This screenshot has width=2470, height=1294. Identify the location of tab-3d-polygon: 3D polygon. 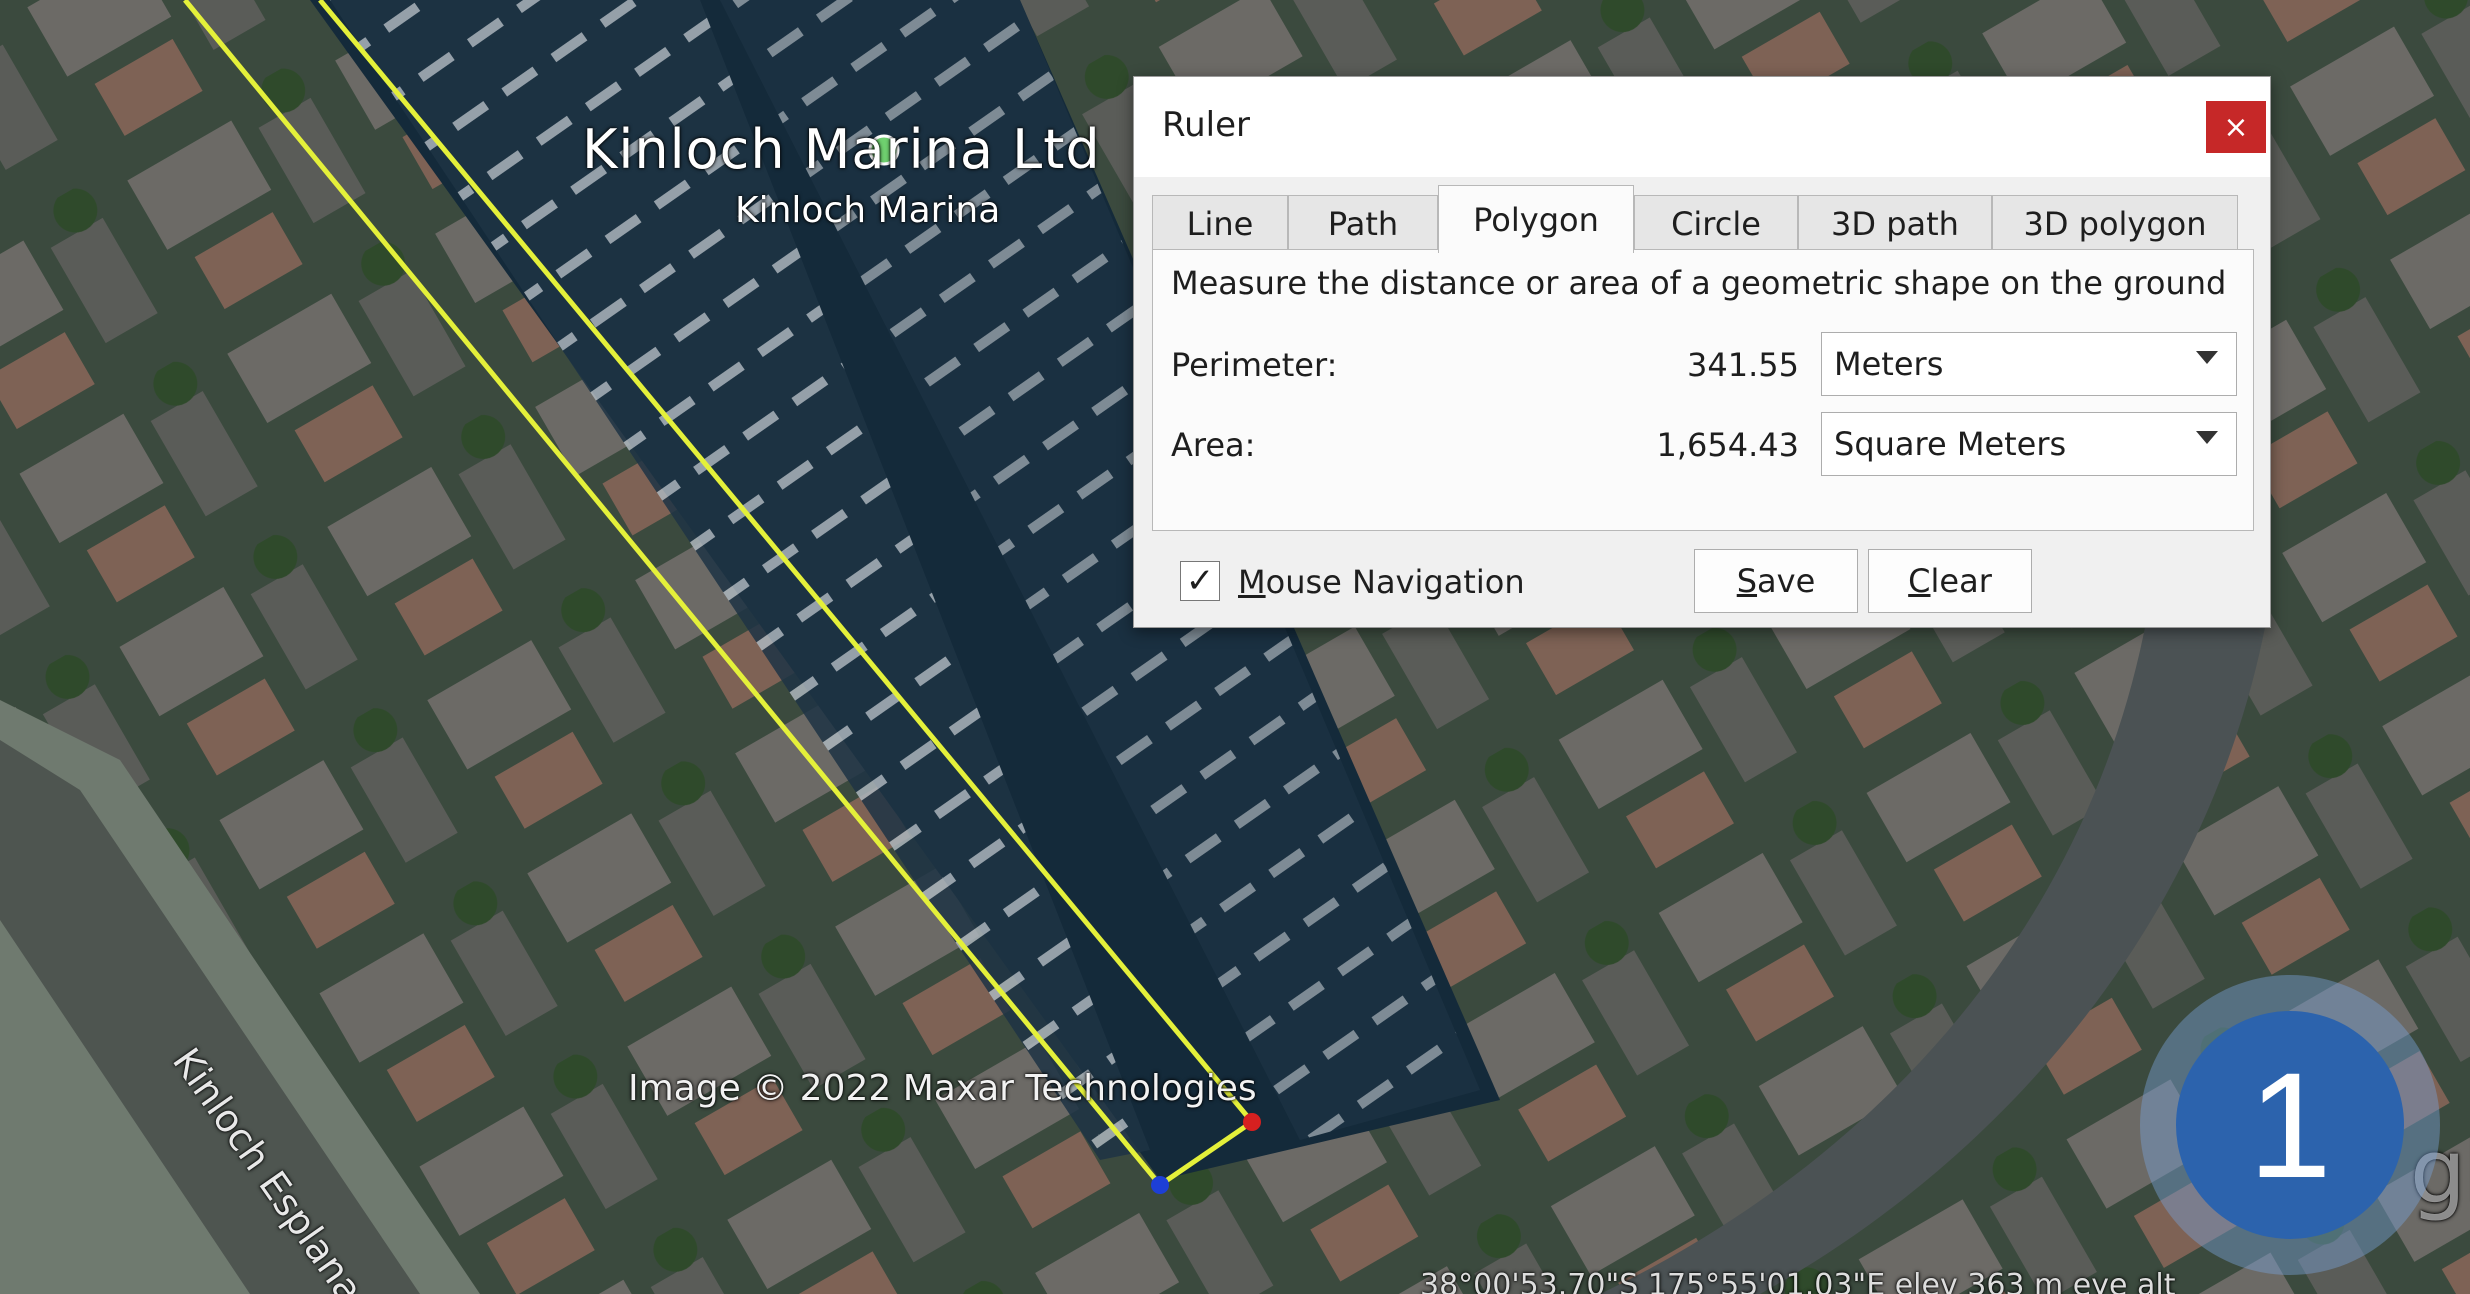
(2115, 223).